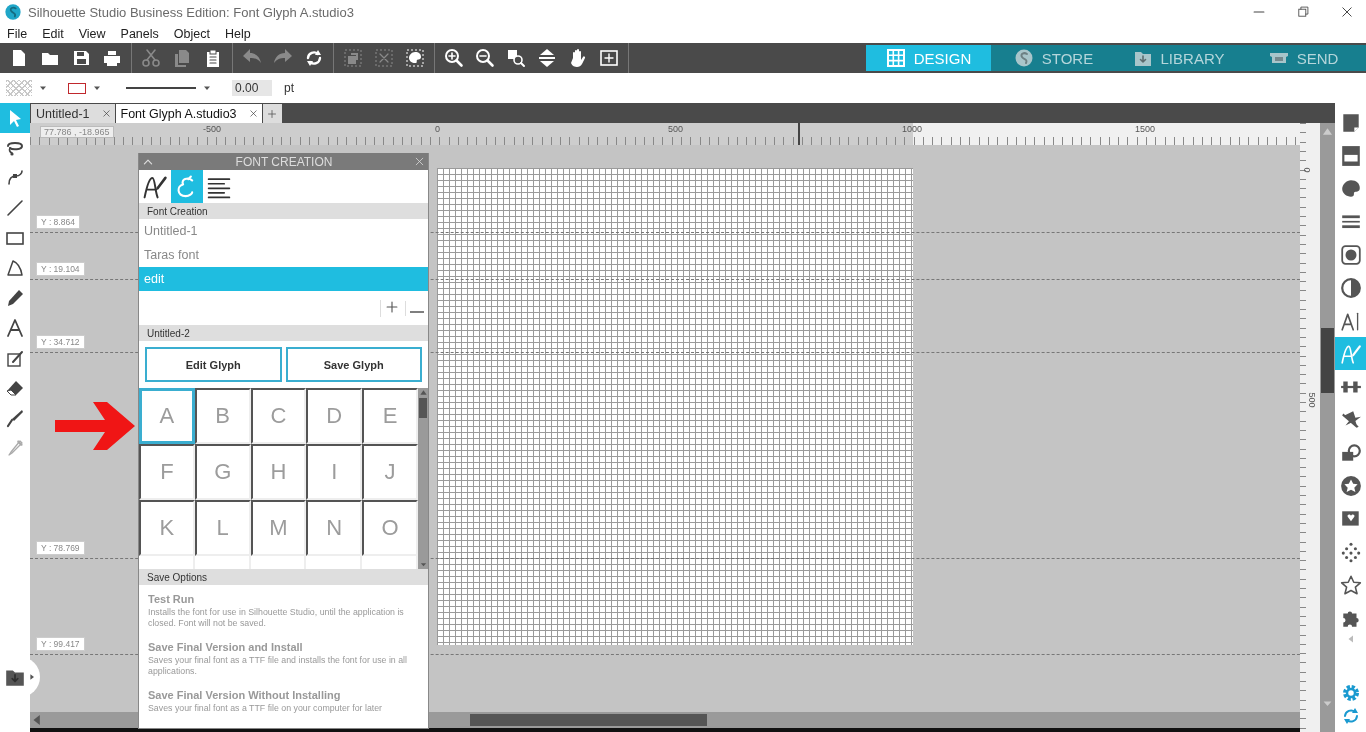 The width and height of the screenshot is (1366, 732). I want to click on panel-title: FONT CREATION, so click(284, 161).